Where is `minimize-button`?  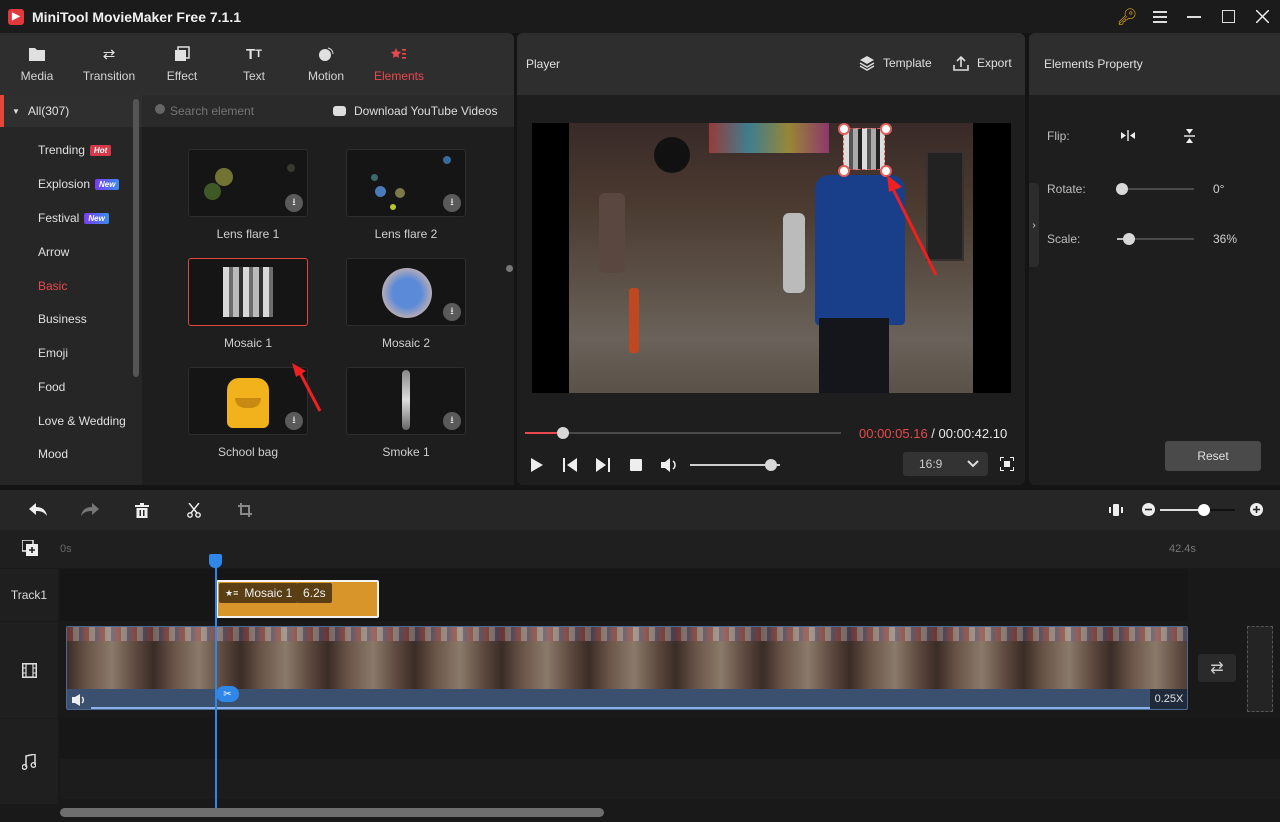 minimize-button is located at coordinates (1194, 16).